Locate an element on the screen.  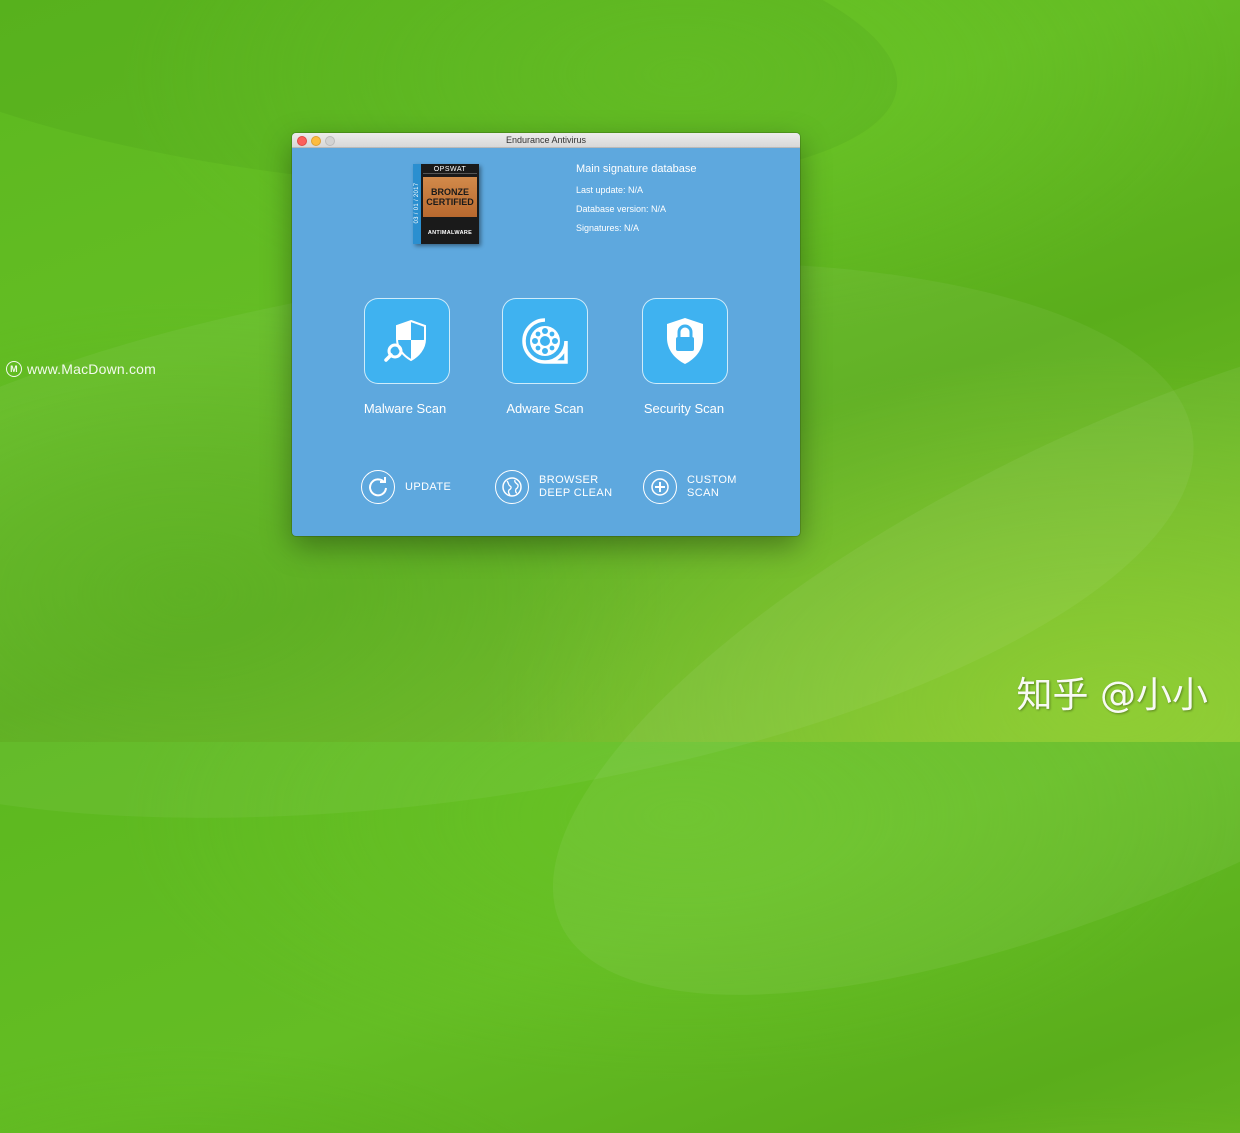
signatures-count: Signatures: N/A is located at coordinates (608, 228).